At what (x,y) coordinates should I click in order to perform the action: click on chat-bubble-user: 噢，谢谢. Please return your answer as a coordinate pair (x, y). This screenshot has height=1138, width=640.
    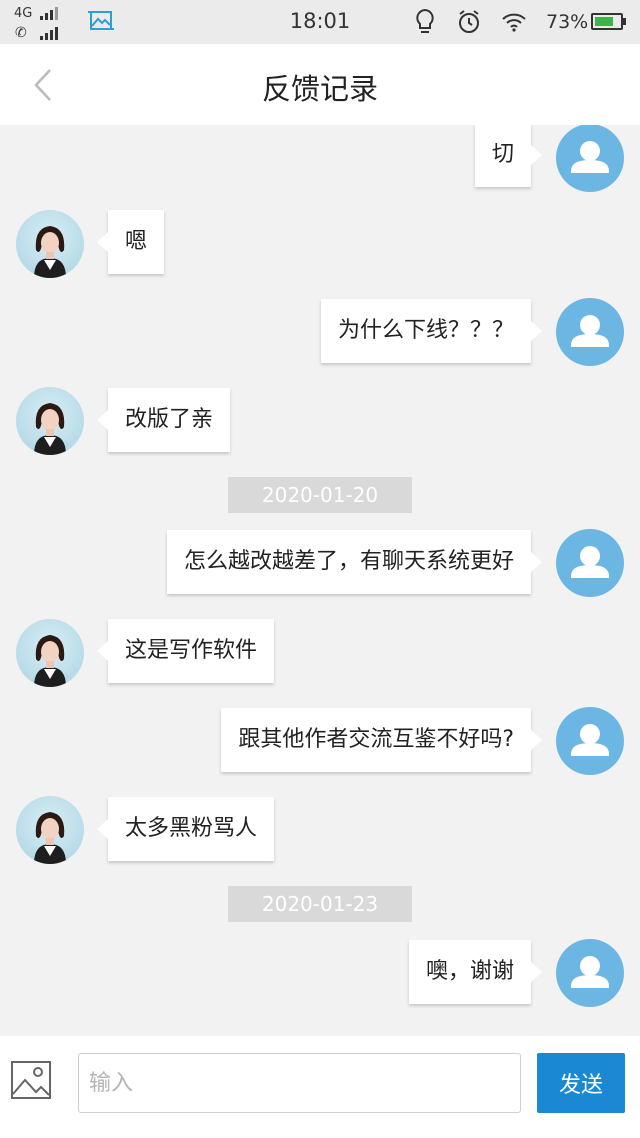
    Looking at the image, I should click on (475, 972).